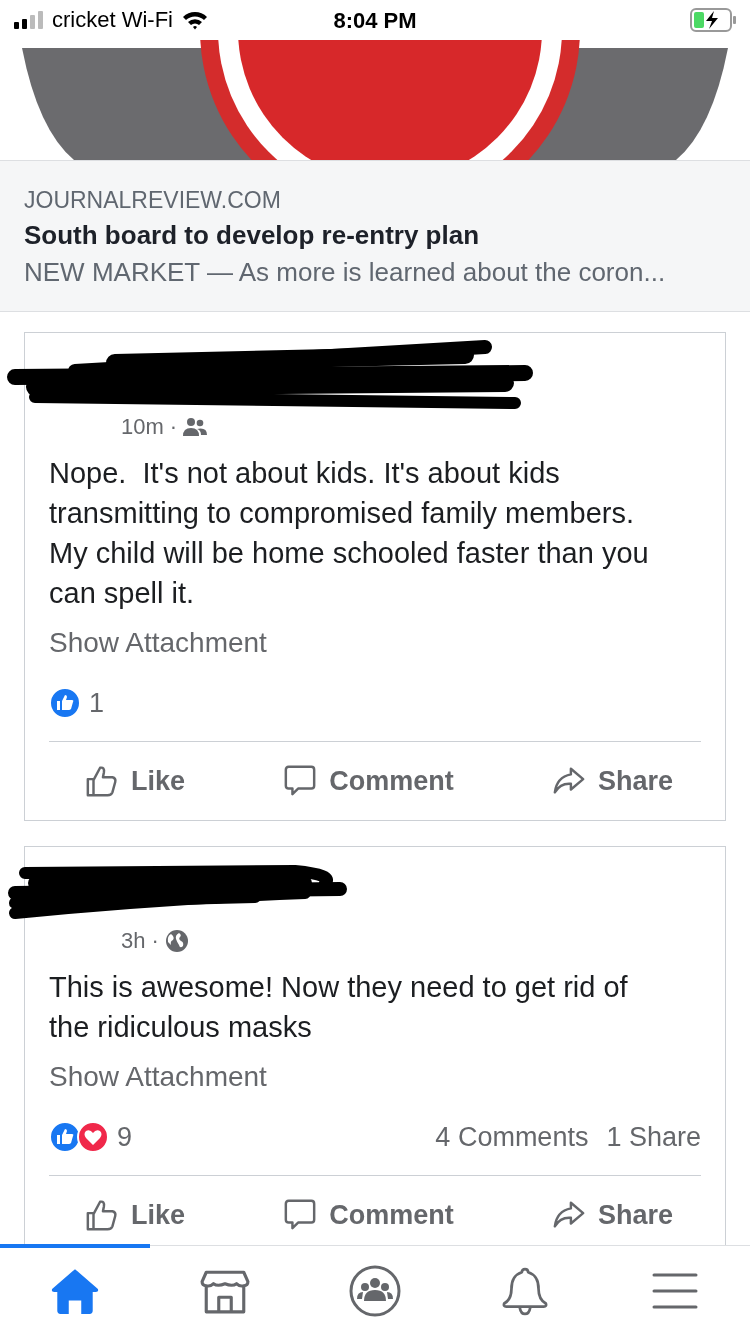  What do you see at coordinates (375, 21) in the screenshot?
I see `status-time: 8:04 PM` at bounding box center [375, 21].